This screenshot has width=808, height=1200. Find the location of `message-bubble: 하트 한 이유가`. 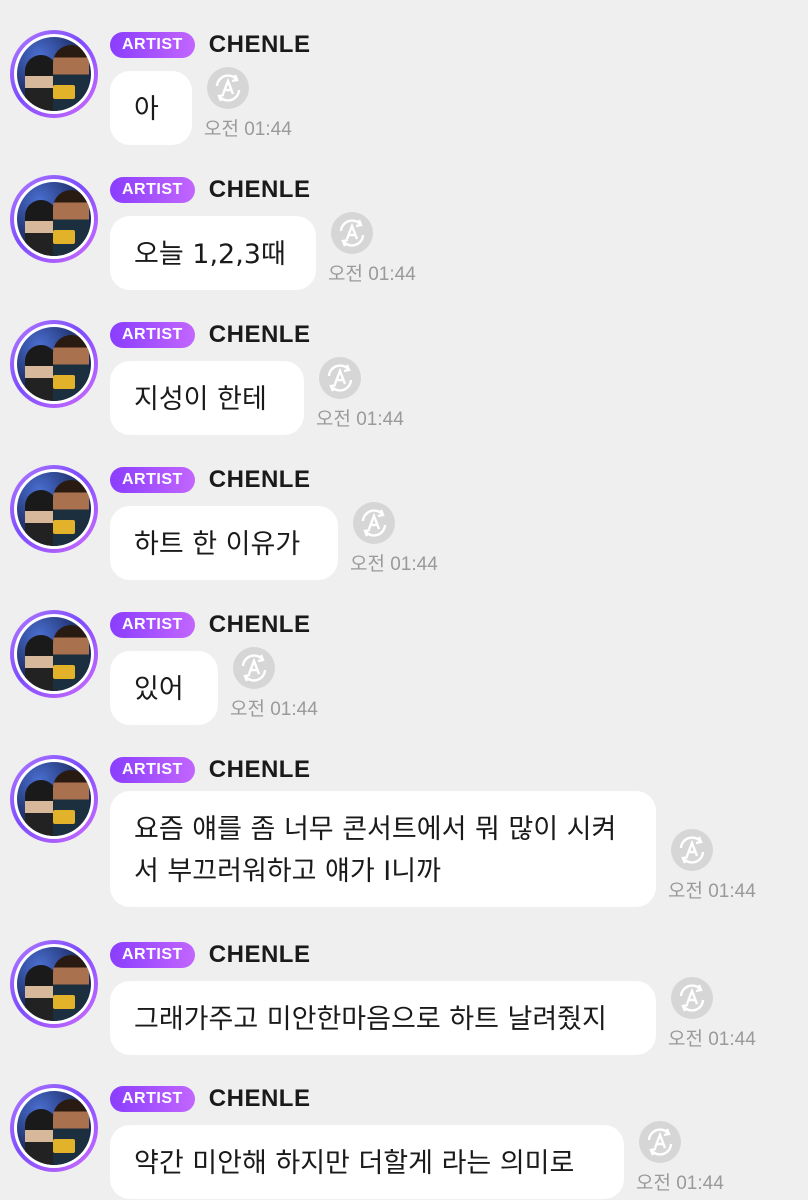

message-bubble: 하트 한 이유가 is located at coordinates (224, 543).